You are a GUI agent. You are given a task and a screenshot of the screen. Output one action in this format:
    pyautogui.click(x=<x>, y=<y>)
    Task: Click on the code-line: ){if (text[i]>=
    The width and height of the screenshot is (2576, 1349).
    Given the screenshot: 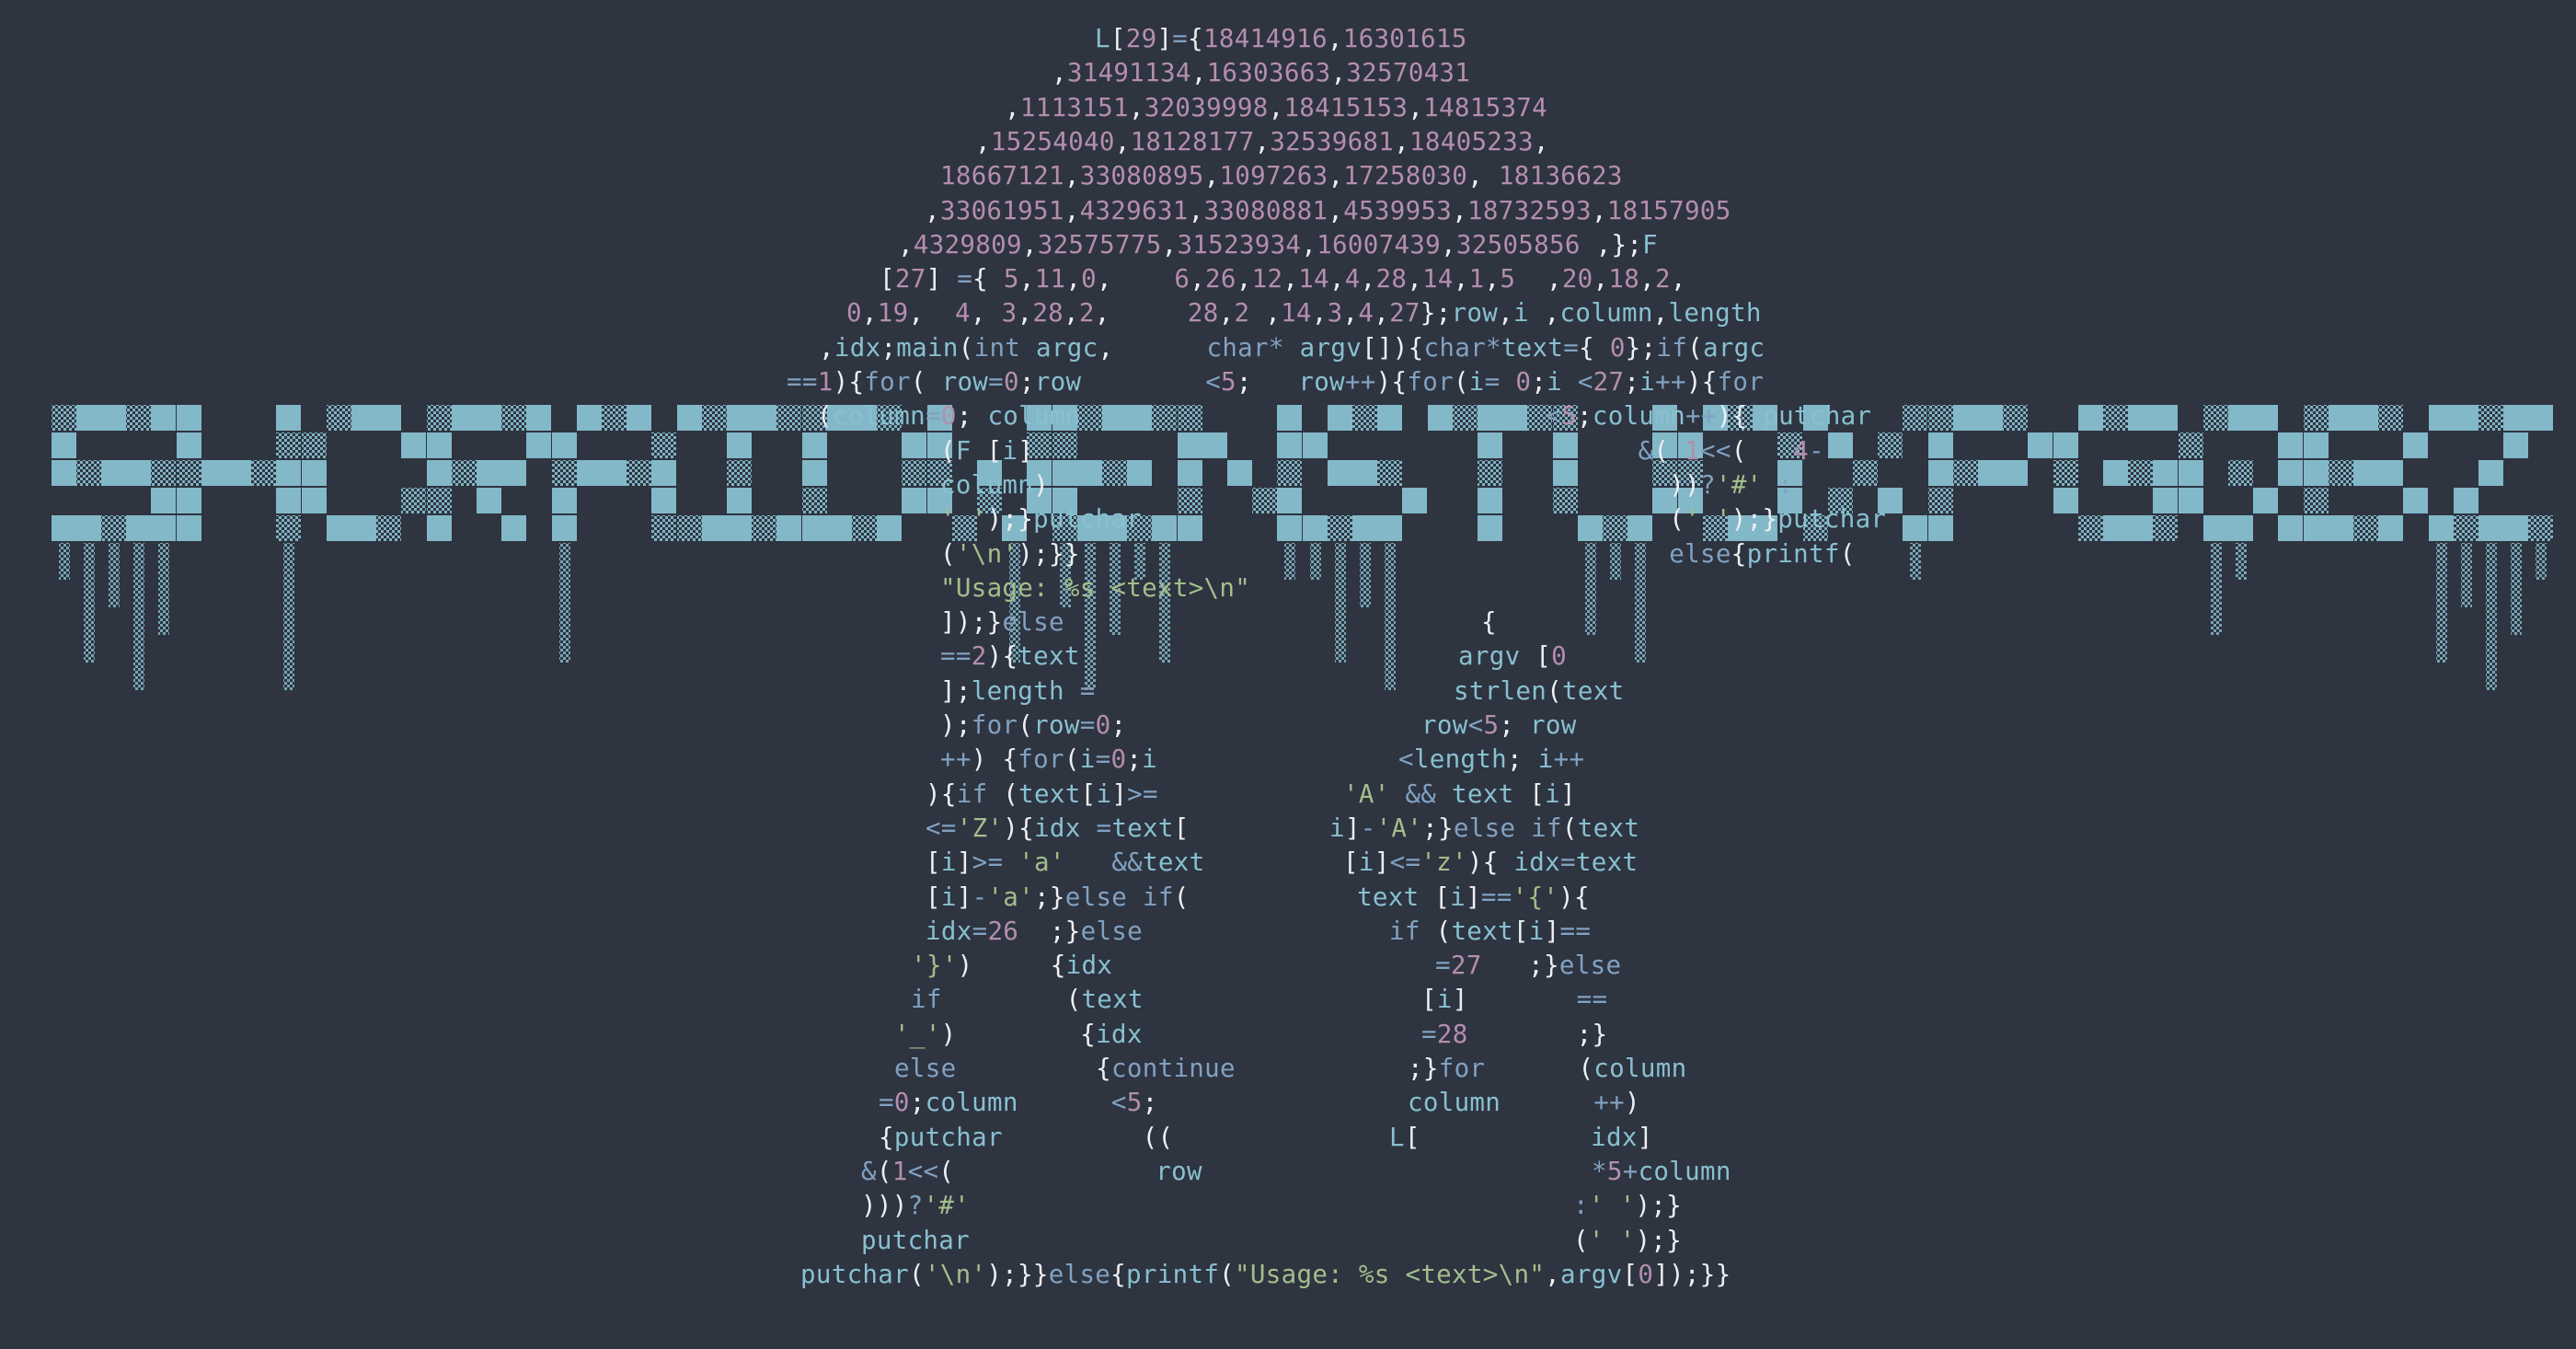 What is the action you would take?
    pyautogui.click(x=1042, y=793)
    